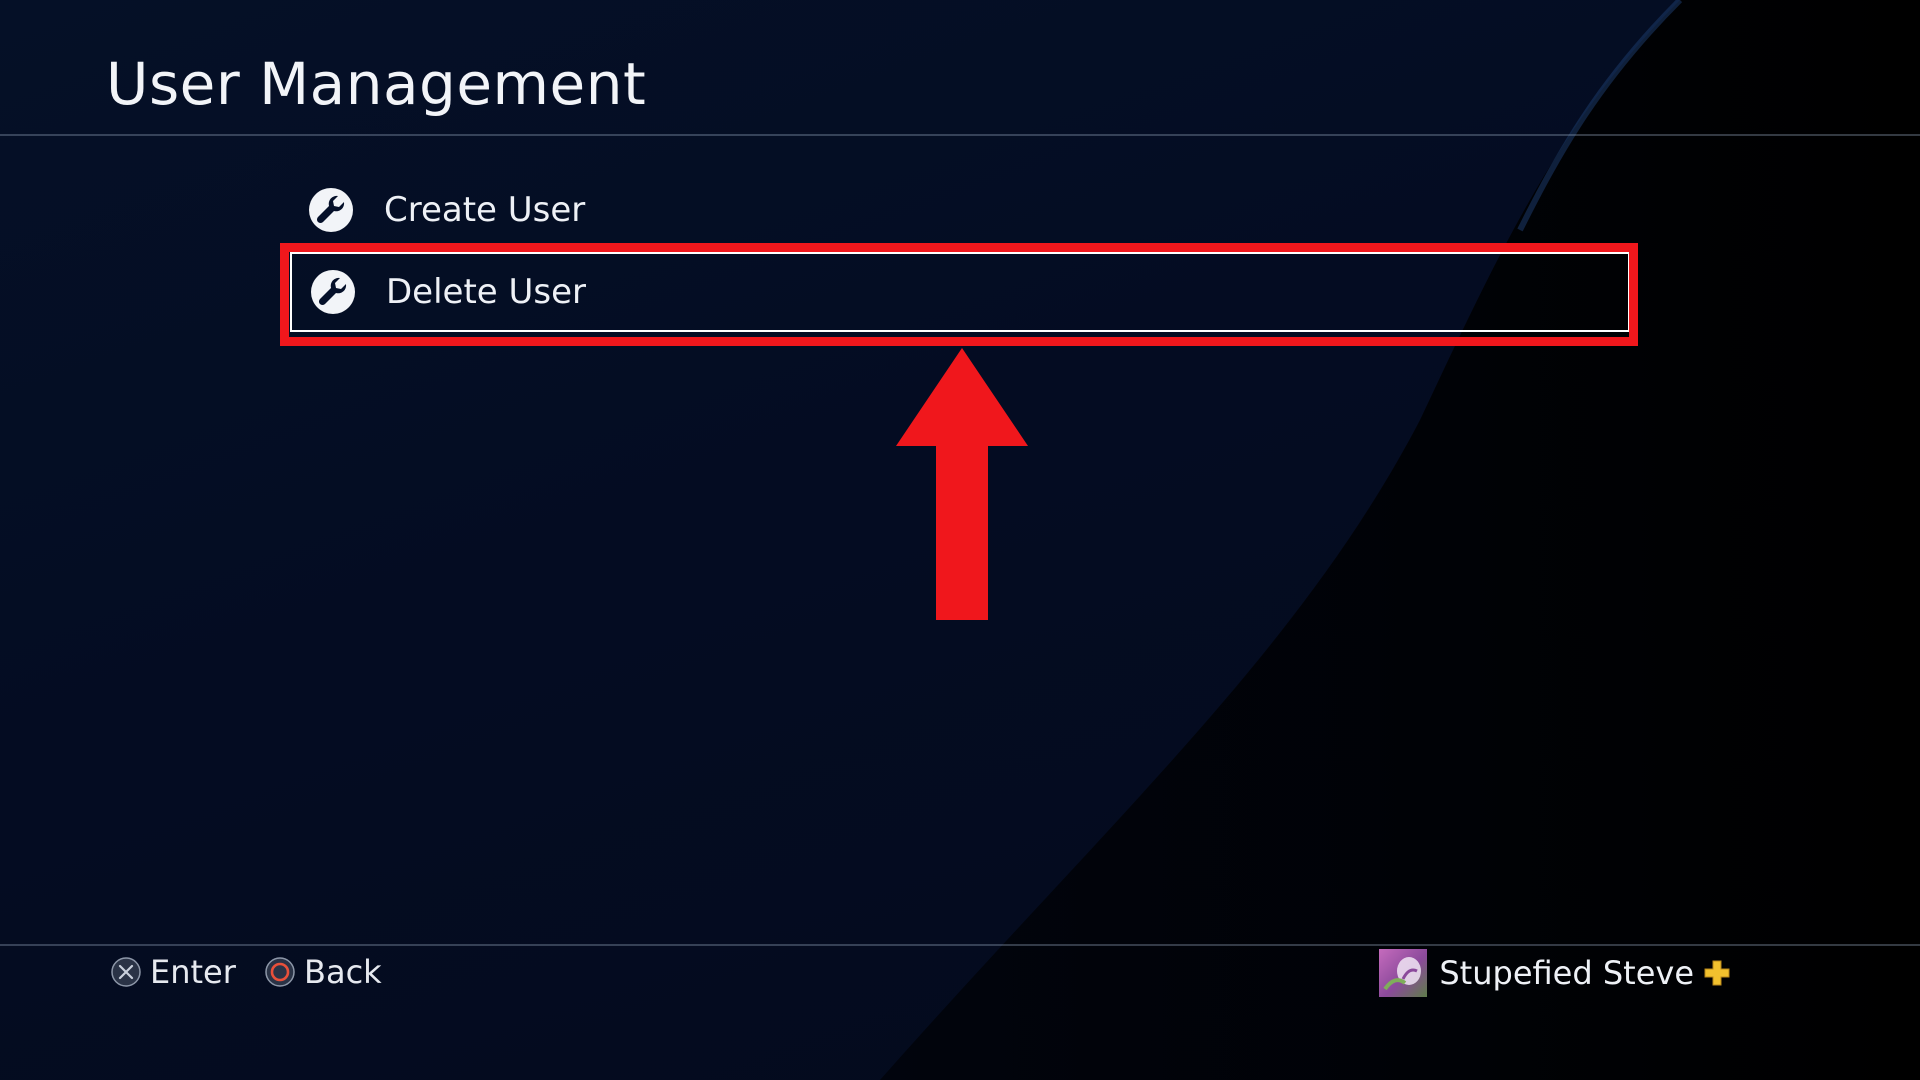 The image size is (1920, 1080). I want to click on current-user: Stupefied Steve, so click(1554, 973).